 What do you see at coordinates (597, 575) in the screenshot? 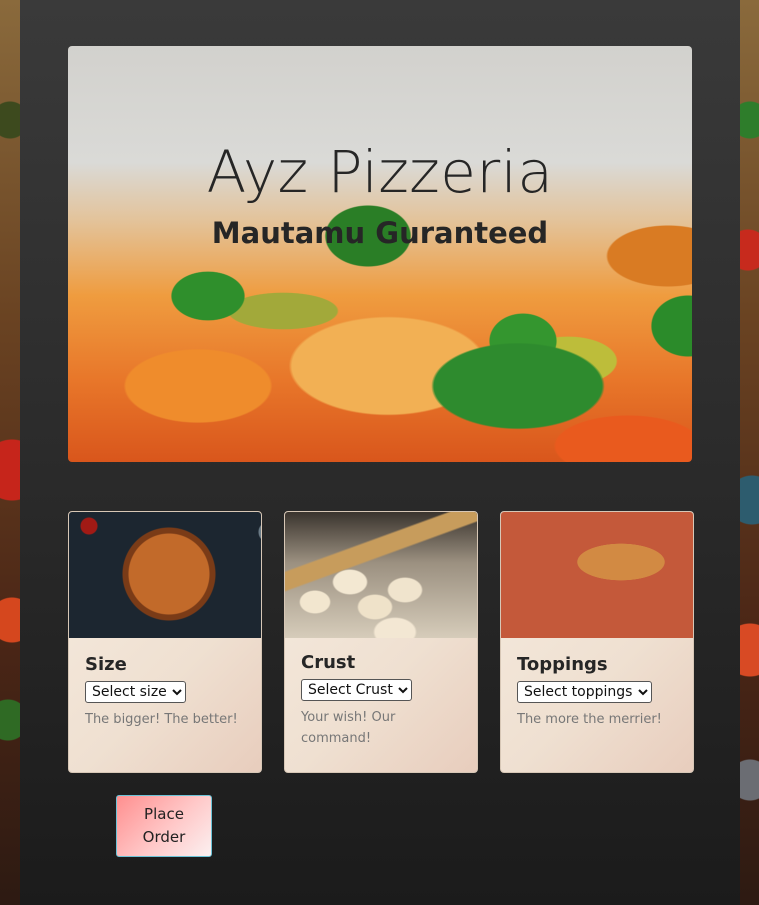
I see `toppings-card-image` at bounding box center [597, 575].